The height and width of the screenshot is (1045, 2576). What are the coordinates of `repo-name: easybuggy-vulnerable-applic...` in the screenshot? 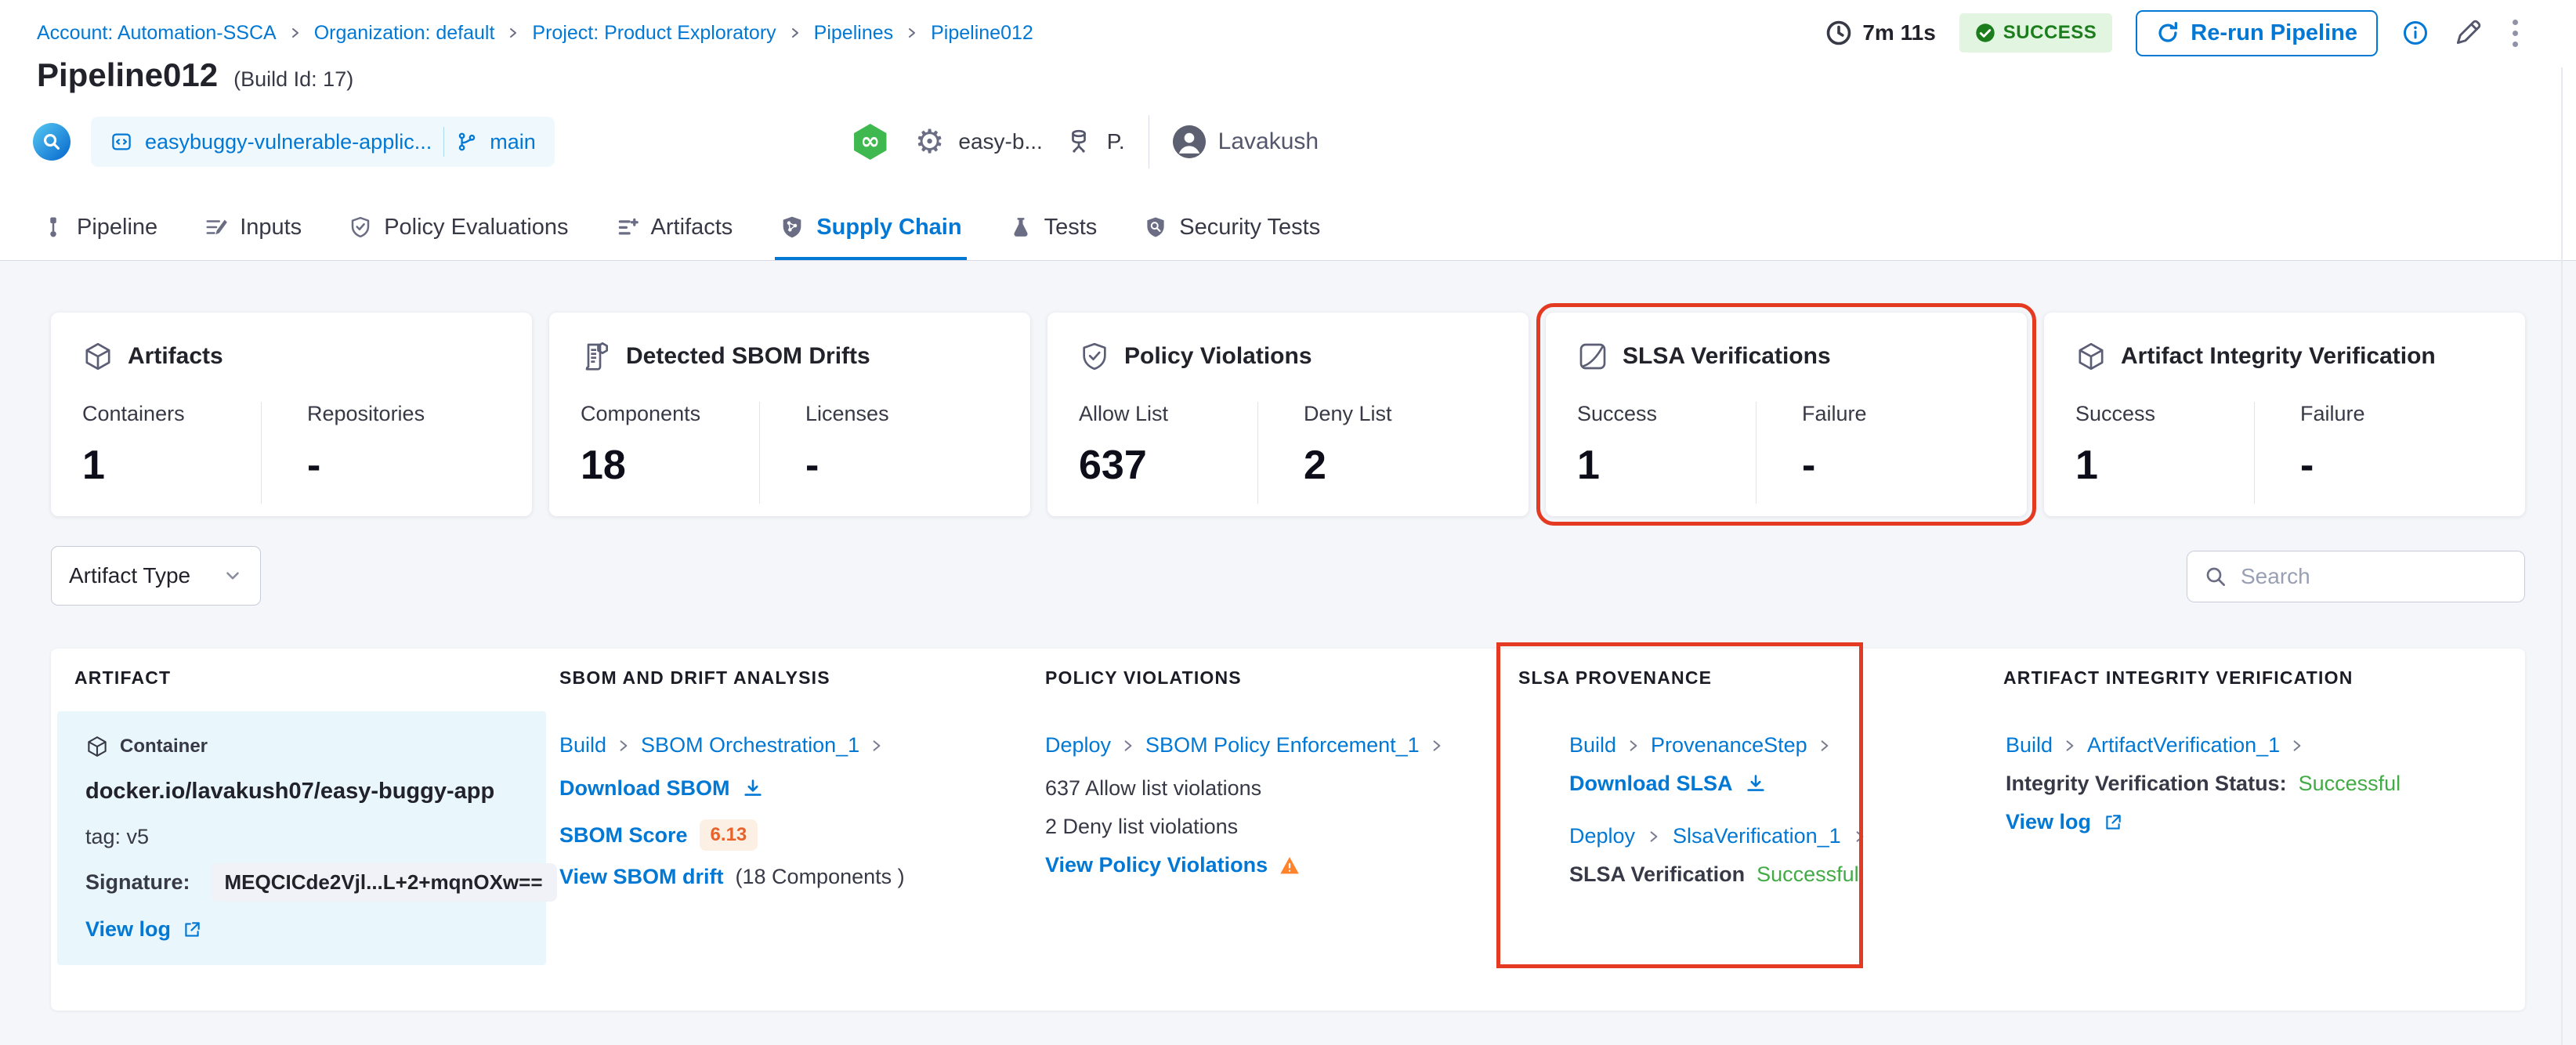 It's located at (288, 141).